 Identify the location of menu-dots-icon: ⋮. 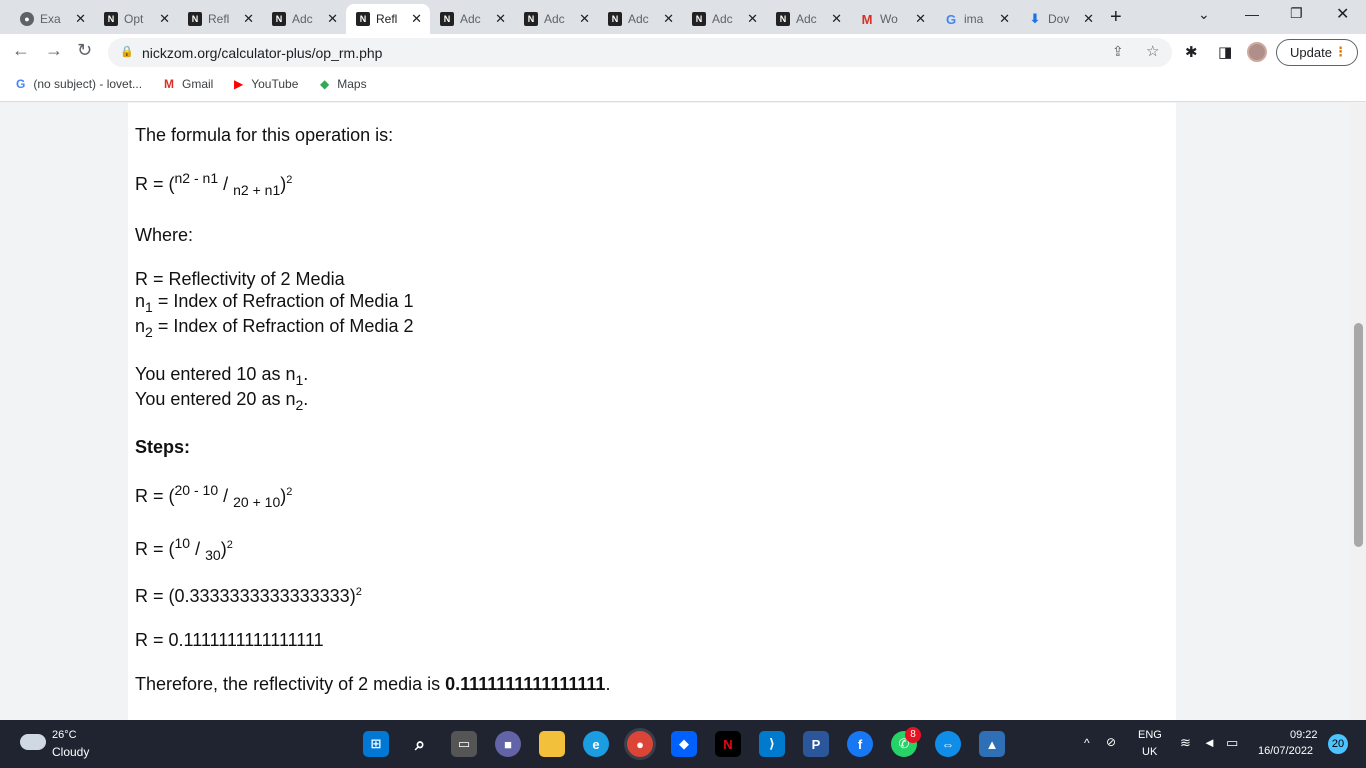
(1340, 51).